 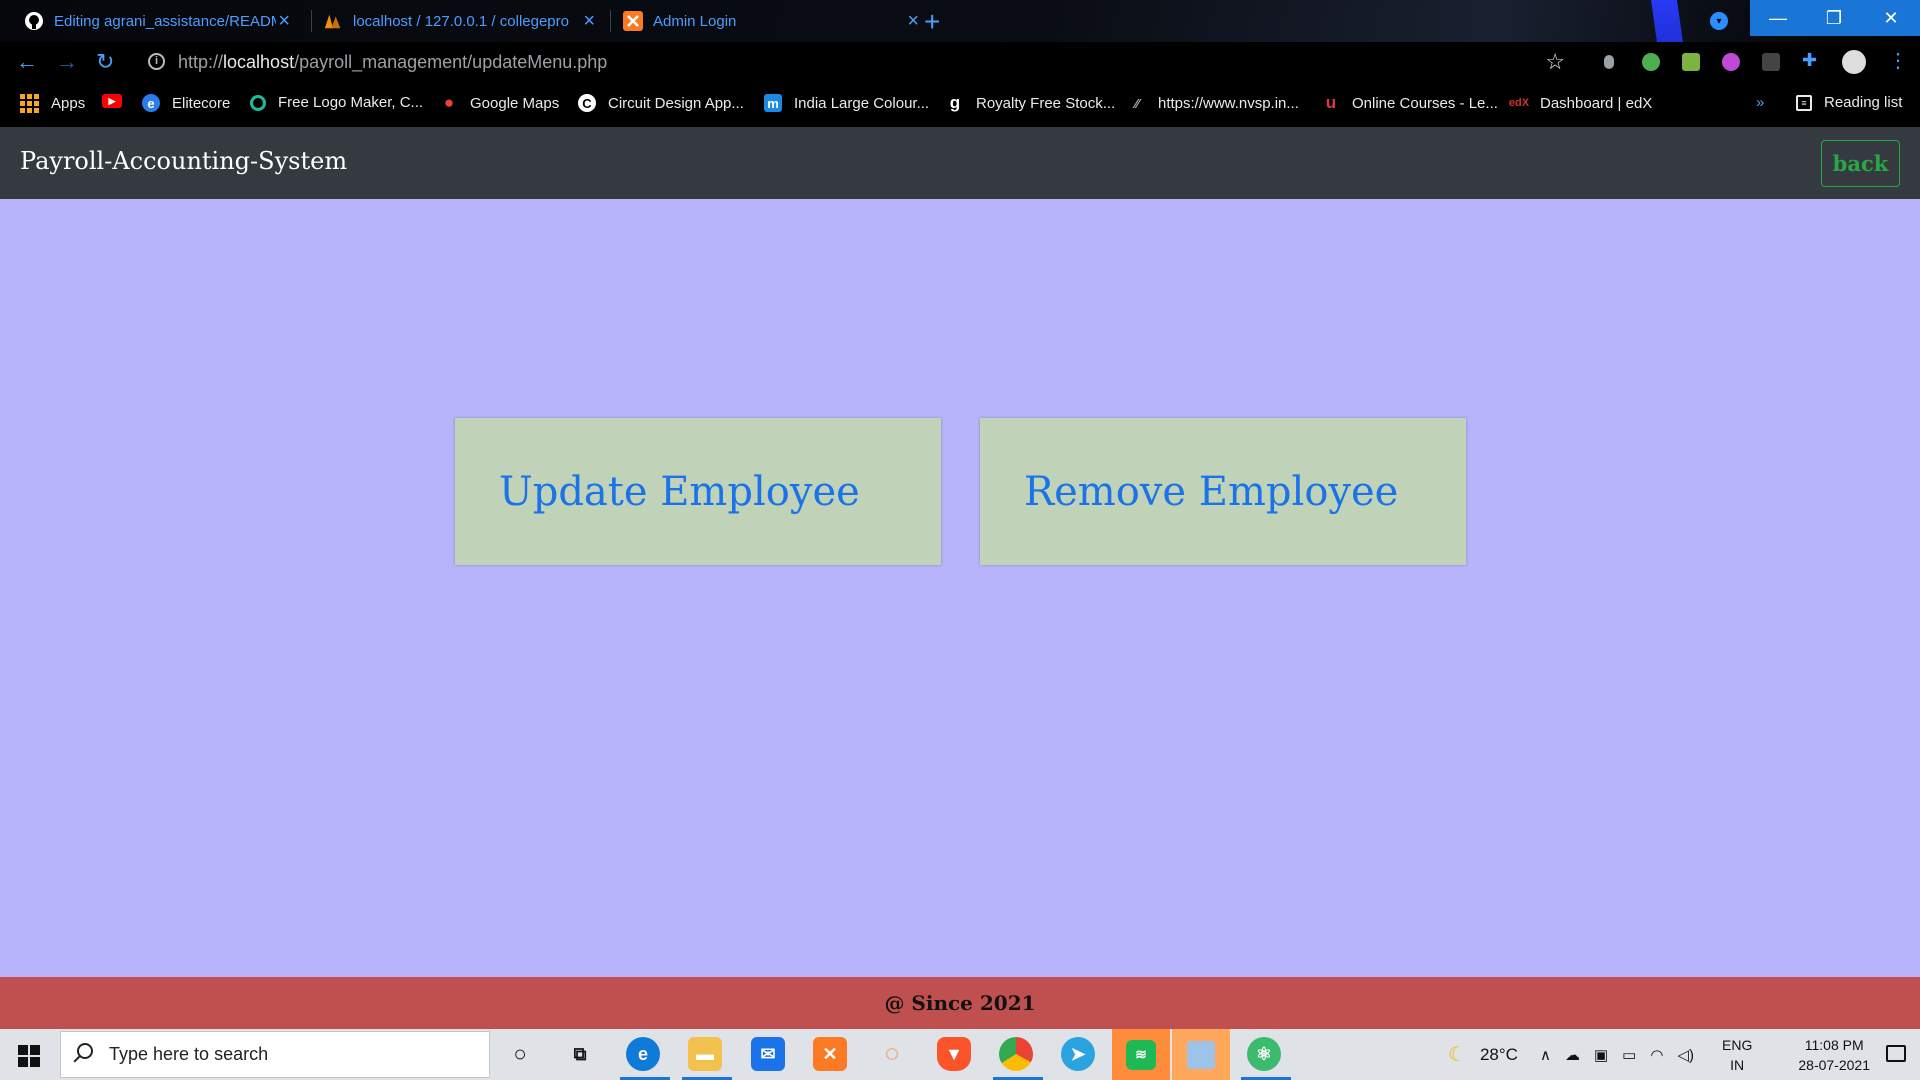 What do you see at coordinates (258, 102) in the screenshot?
I see `logo-maker-icon` at bounding box center [258, 102].